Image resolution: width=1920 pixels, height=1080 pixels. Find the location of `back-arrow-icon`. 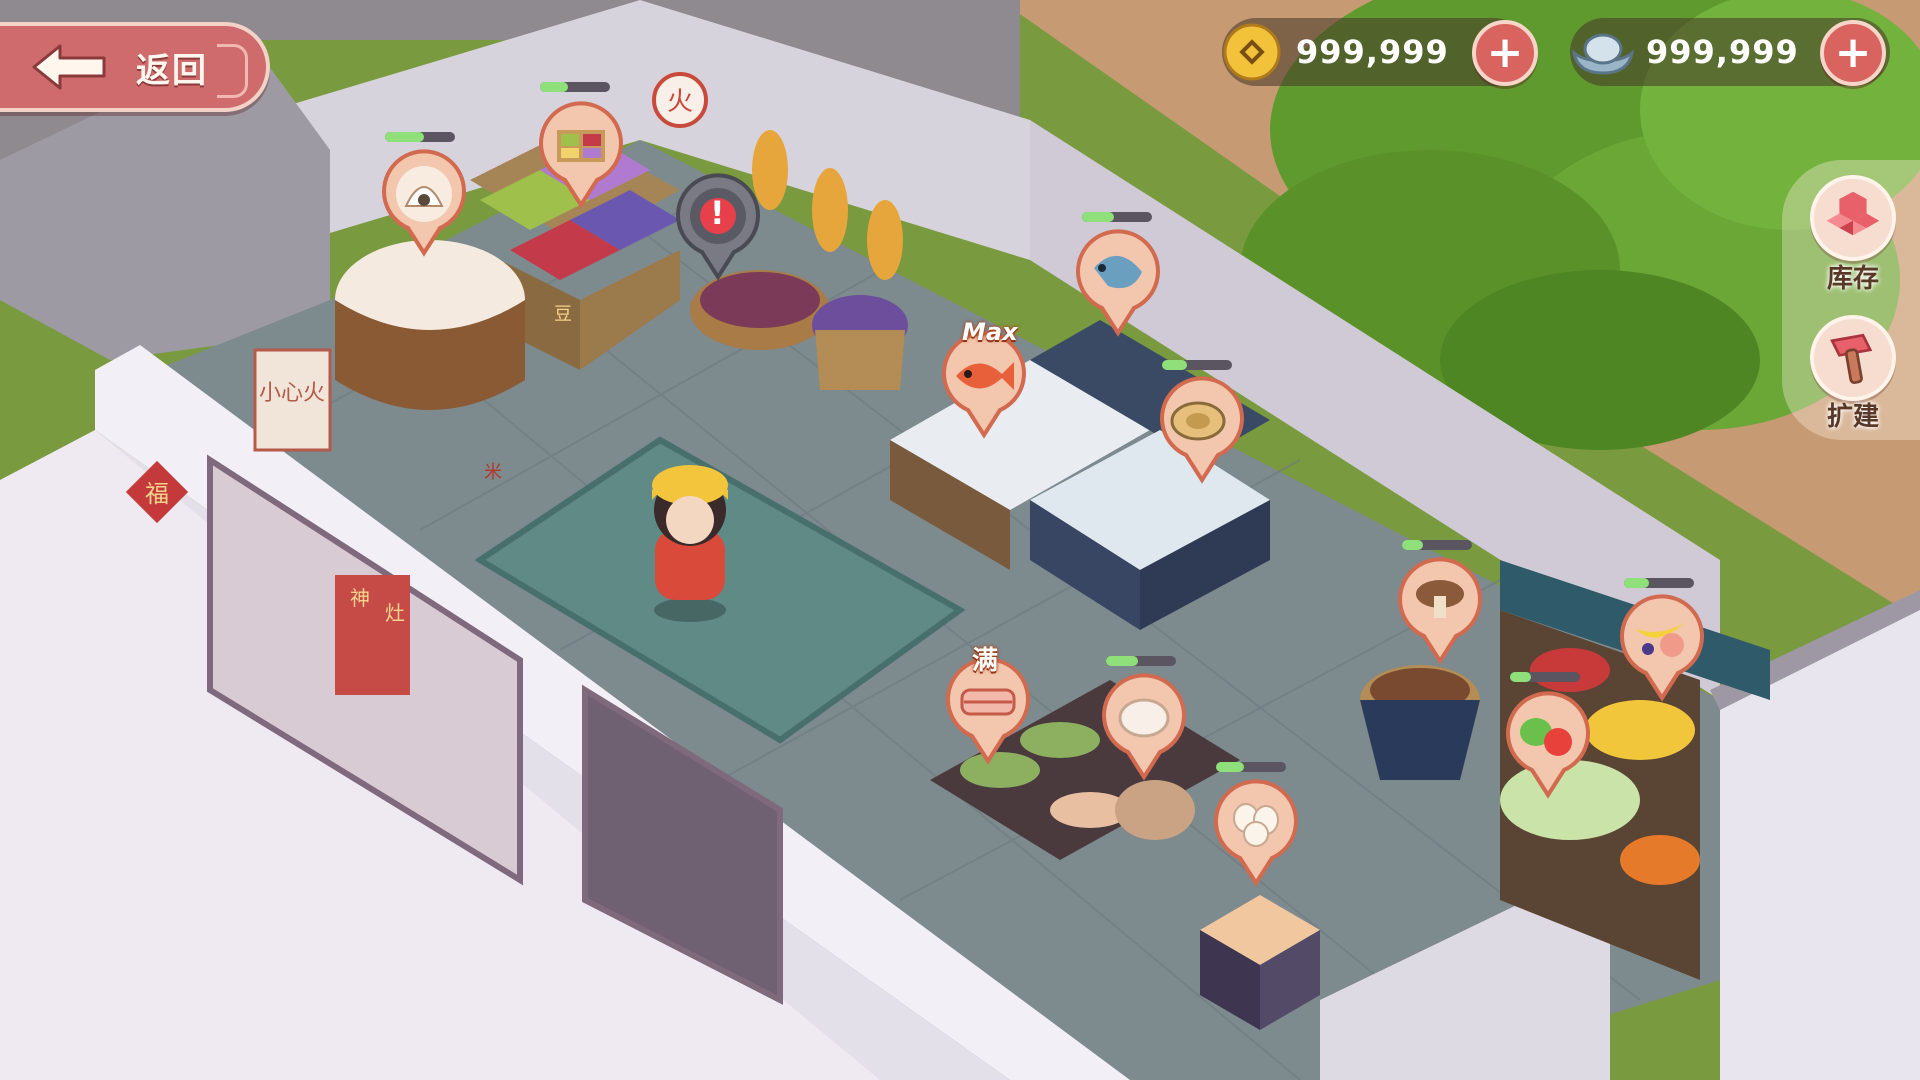

back-arrow-icon is located at coordinates (69, 67).